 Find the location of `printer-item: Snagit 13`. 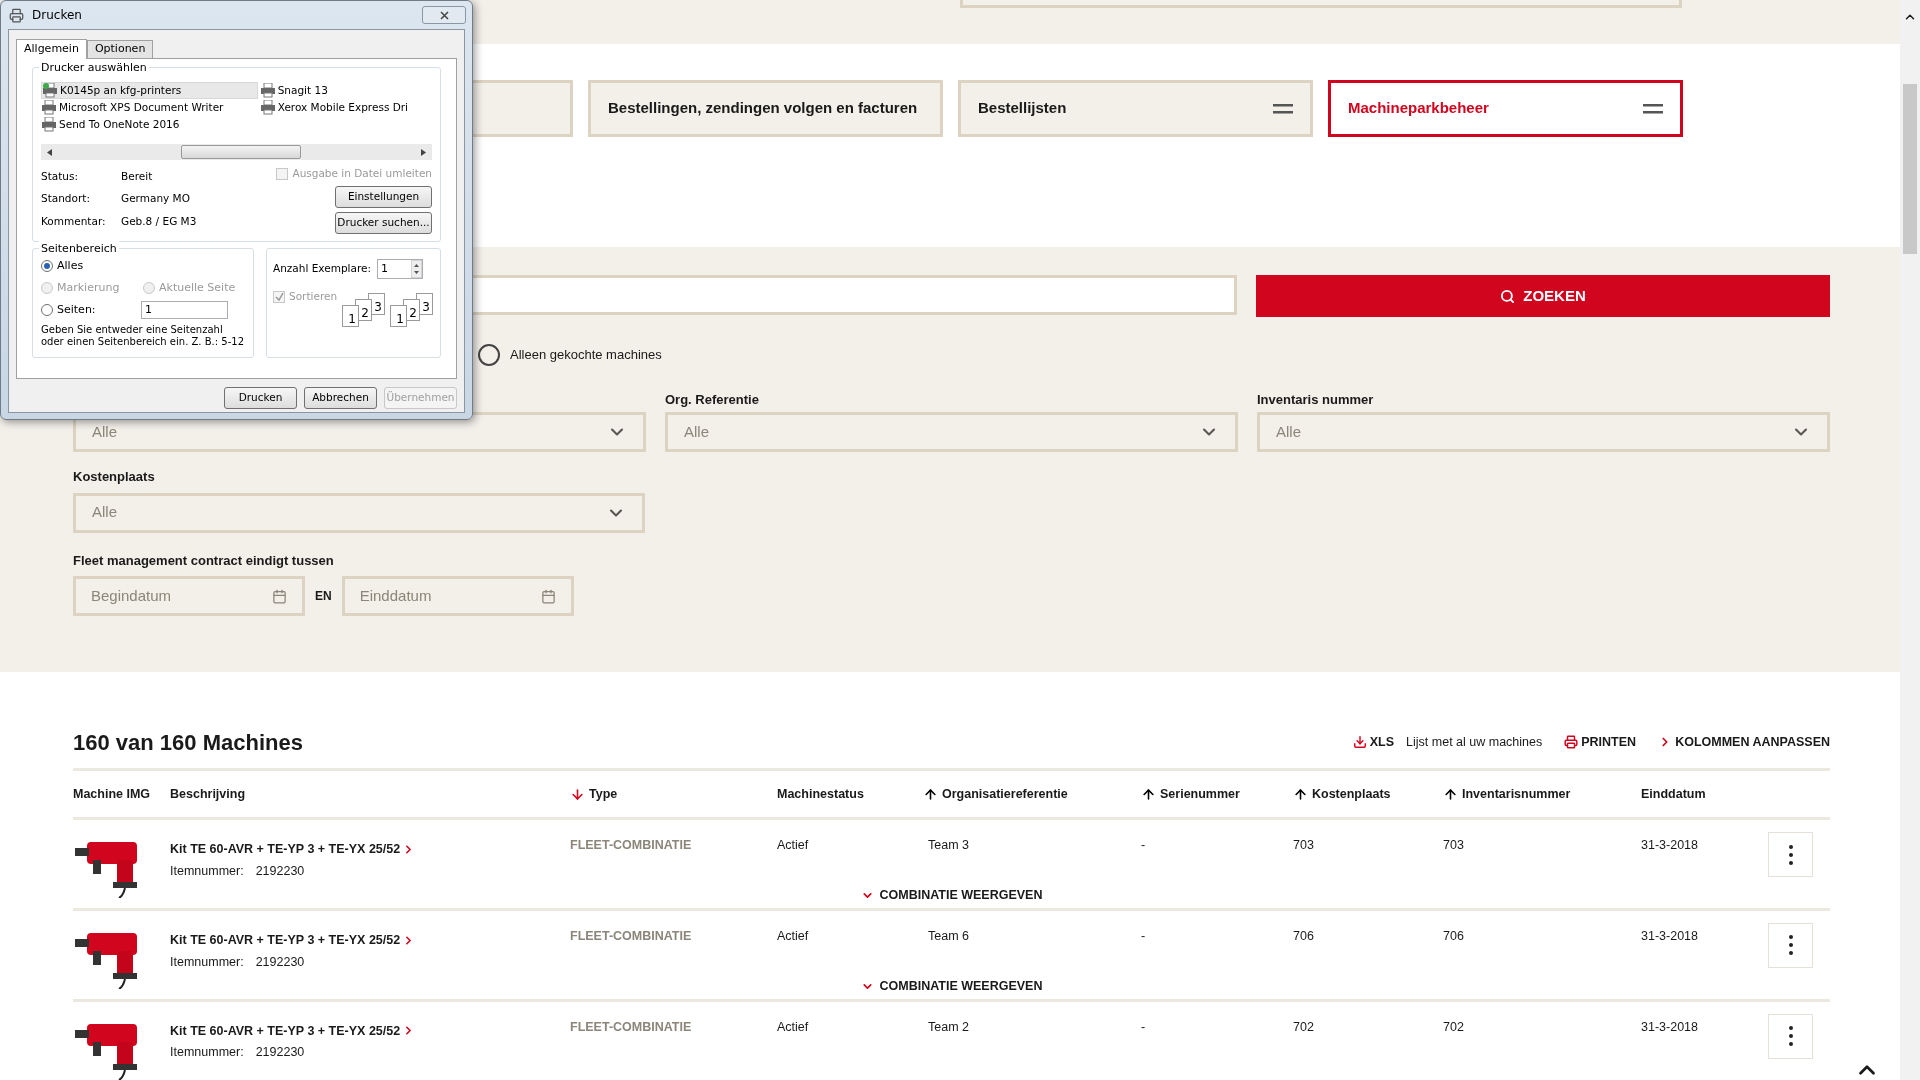

printer-item: Snagit 13 is located at coordinates (345, 90).